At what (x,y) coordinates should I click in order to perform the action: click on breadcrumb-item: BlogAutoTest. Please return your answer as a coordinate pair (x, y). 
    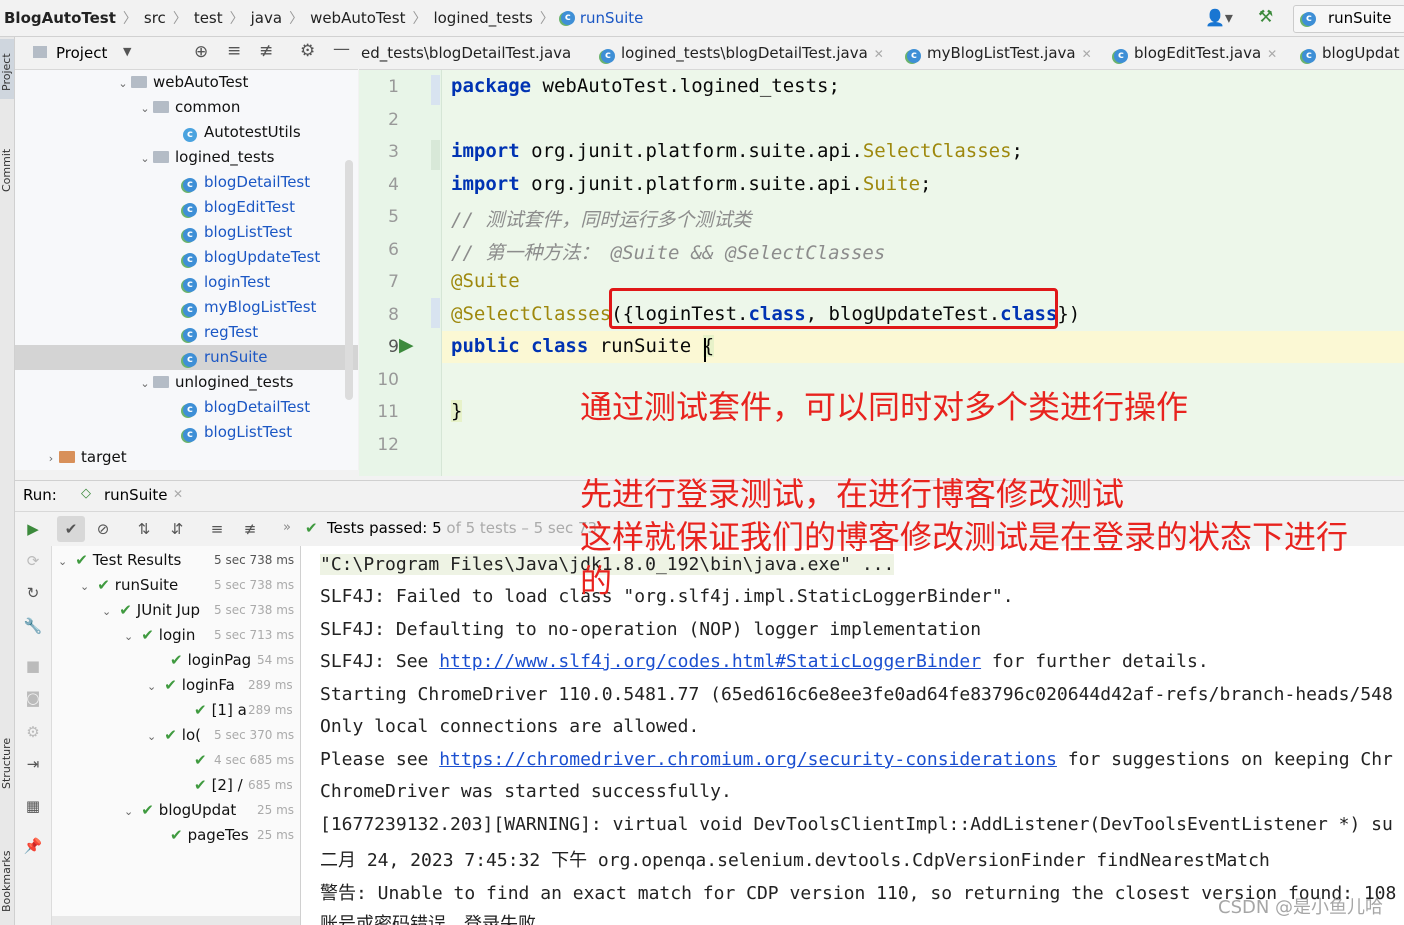
    Looking at the image, I should click on (60, 18).